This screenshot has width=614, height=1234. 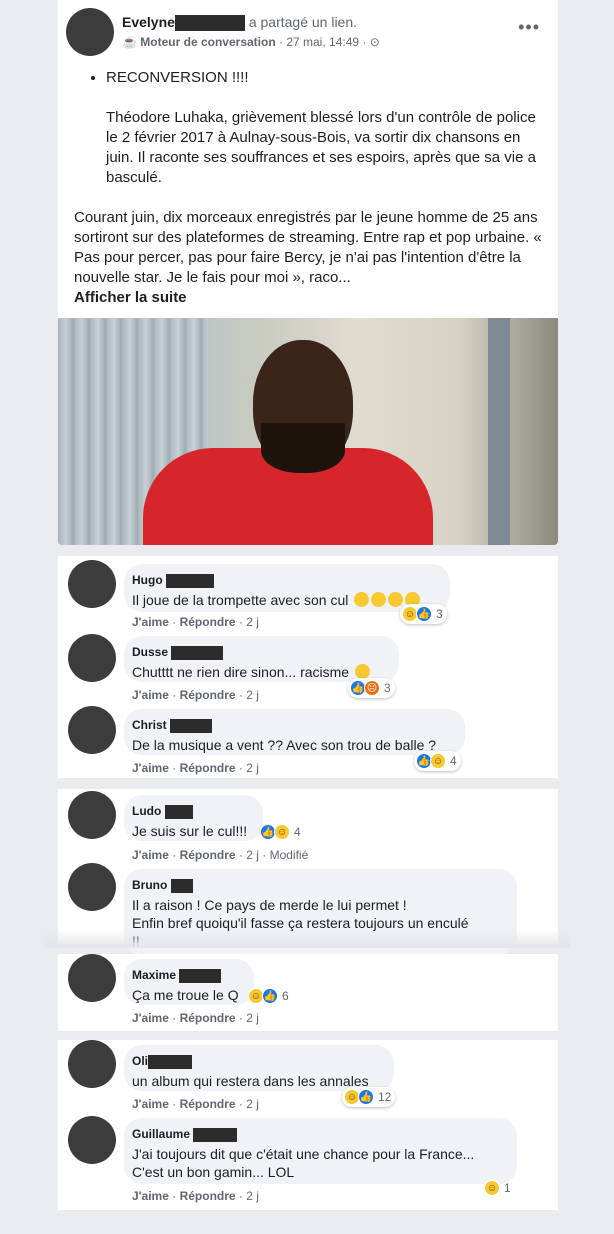 I want to click on commenter-name: Bruno, so click(x=318, y=885).